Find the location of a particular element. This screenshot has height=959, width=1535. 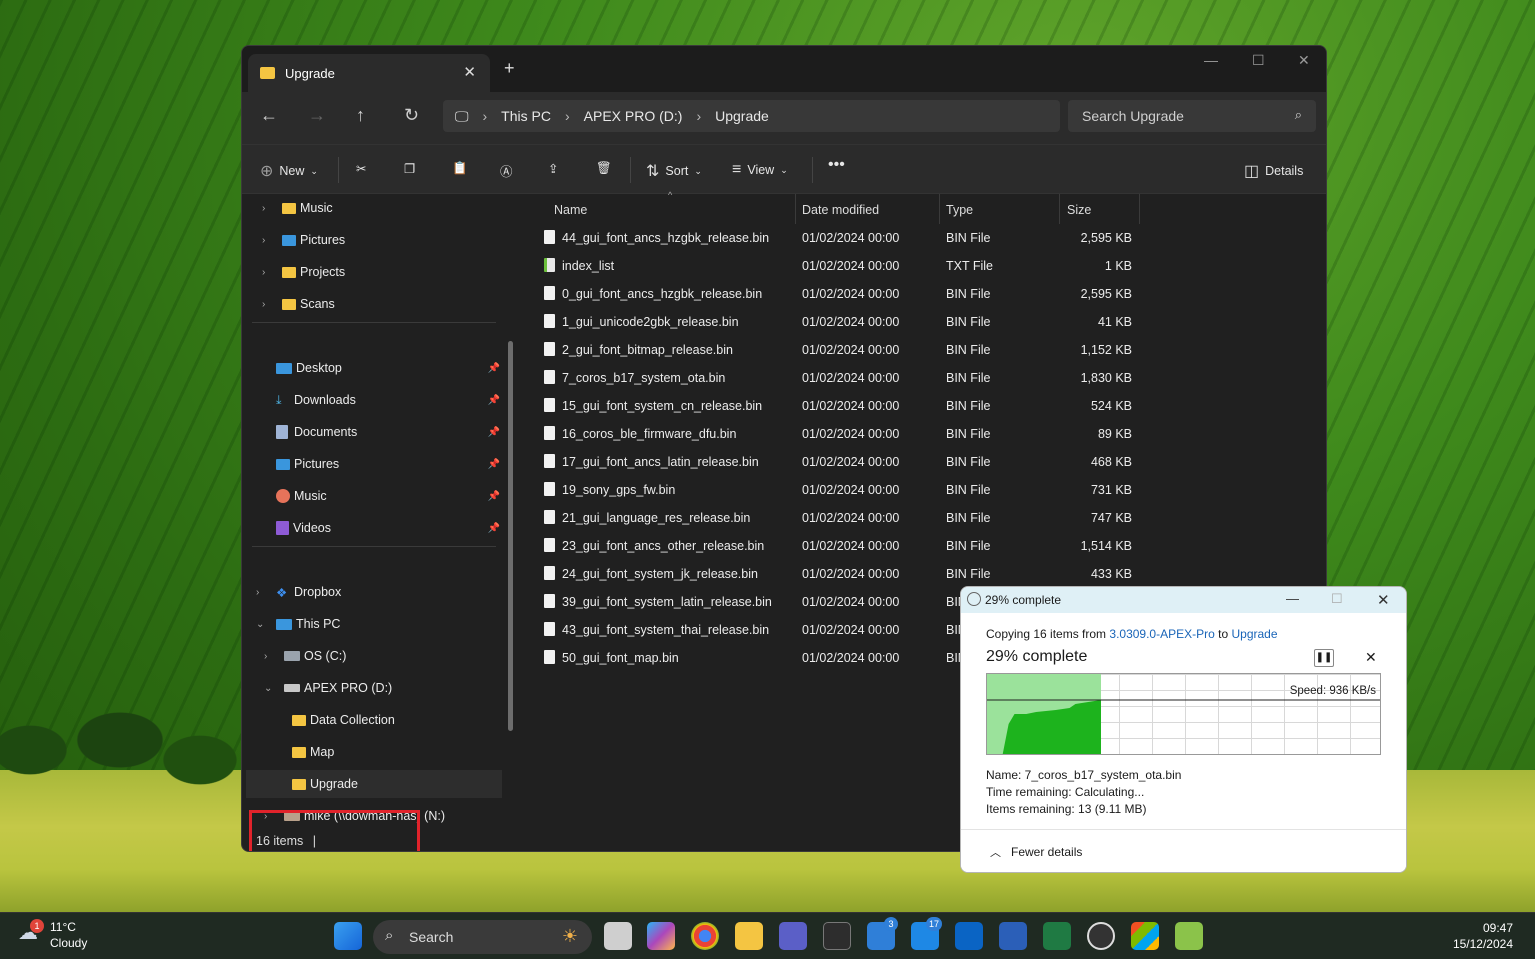

breadcrumb-apex: APEX PRO (D:) is located at coordinates (633, 116).